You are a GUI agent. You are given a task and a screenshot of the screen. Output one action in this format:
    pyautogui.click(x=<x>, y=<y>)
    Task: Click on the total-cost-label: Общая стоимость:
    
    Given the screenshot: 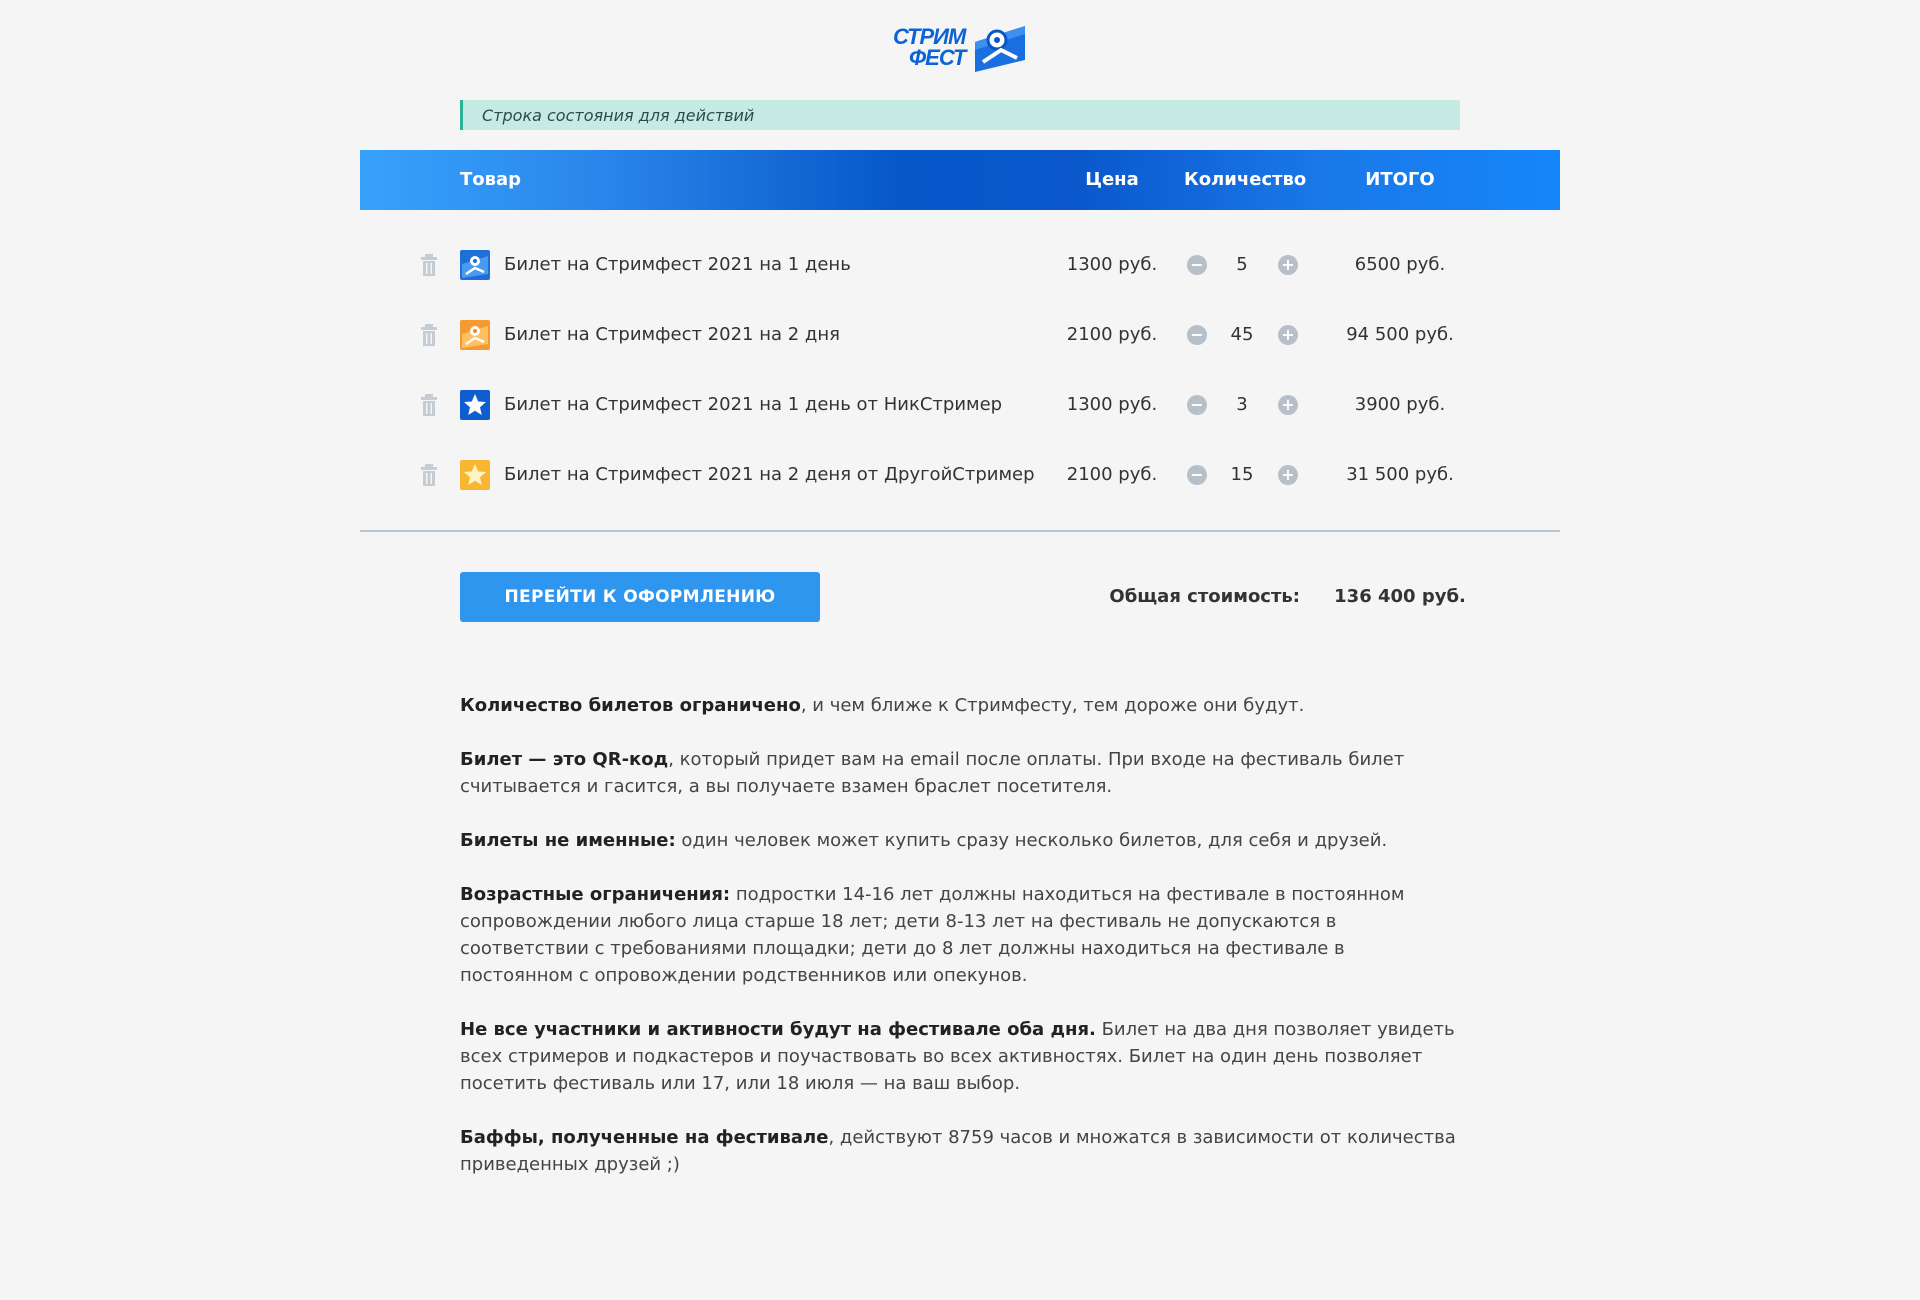 What is the action you would take?
    pyautogui.click(x=1204, y=596)
    